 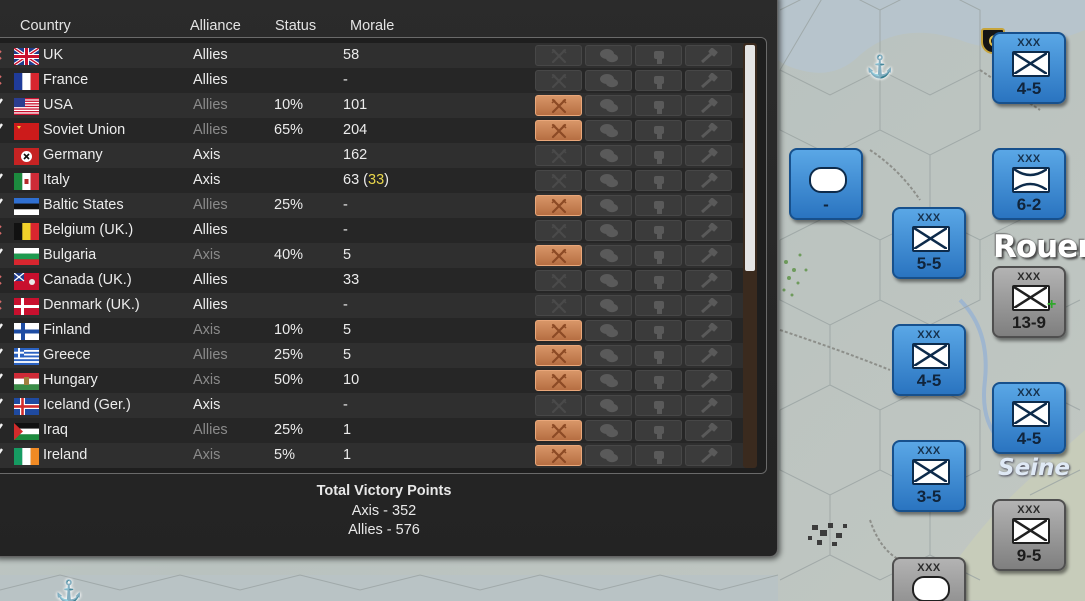 I want to click on country-row-soviet-union: Soviet Union Allies 65% 204, so click(x=375, y=130).